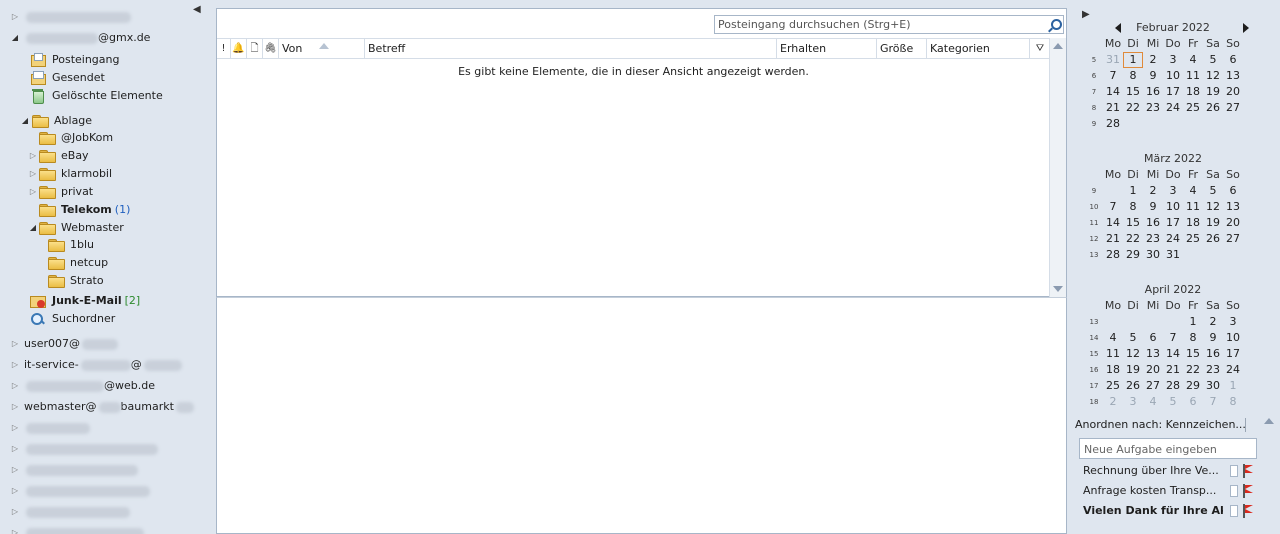 The height and width of the screenshot is (534, 1280). I want to click on calendar-day: 31, so click(1113, 60).